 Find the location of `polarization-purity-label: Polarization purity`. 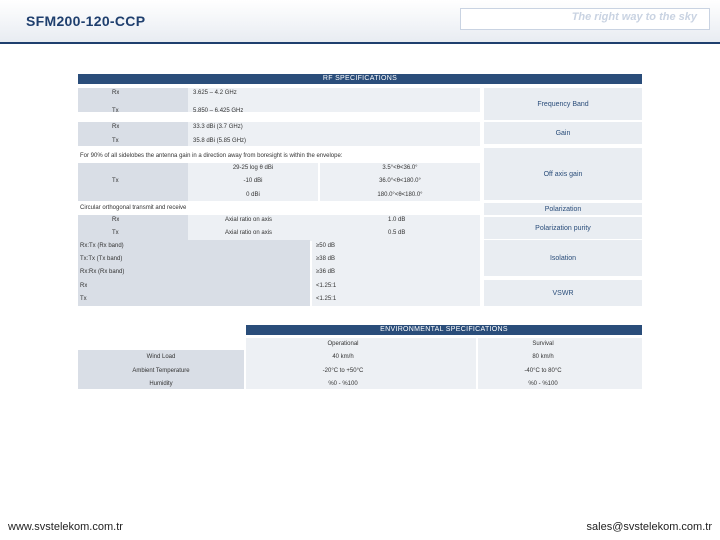

polarization-purity-label: Polarization purity is located at coordinates (563, 228).